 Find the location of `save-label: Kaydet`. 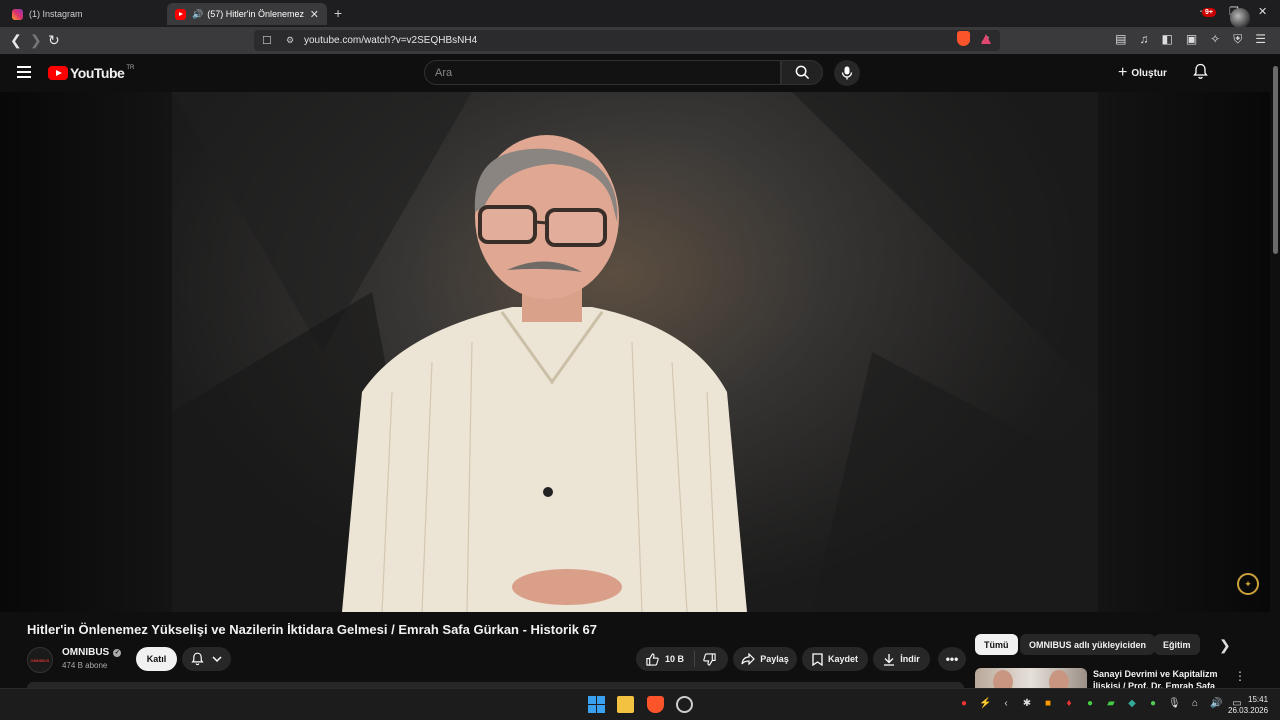

save-label: Kaydet is located at coordinates (842, 659).